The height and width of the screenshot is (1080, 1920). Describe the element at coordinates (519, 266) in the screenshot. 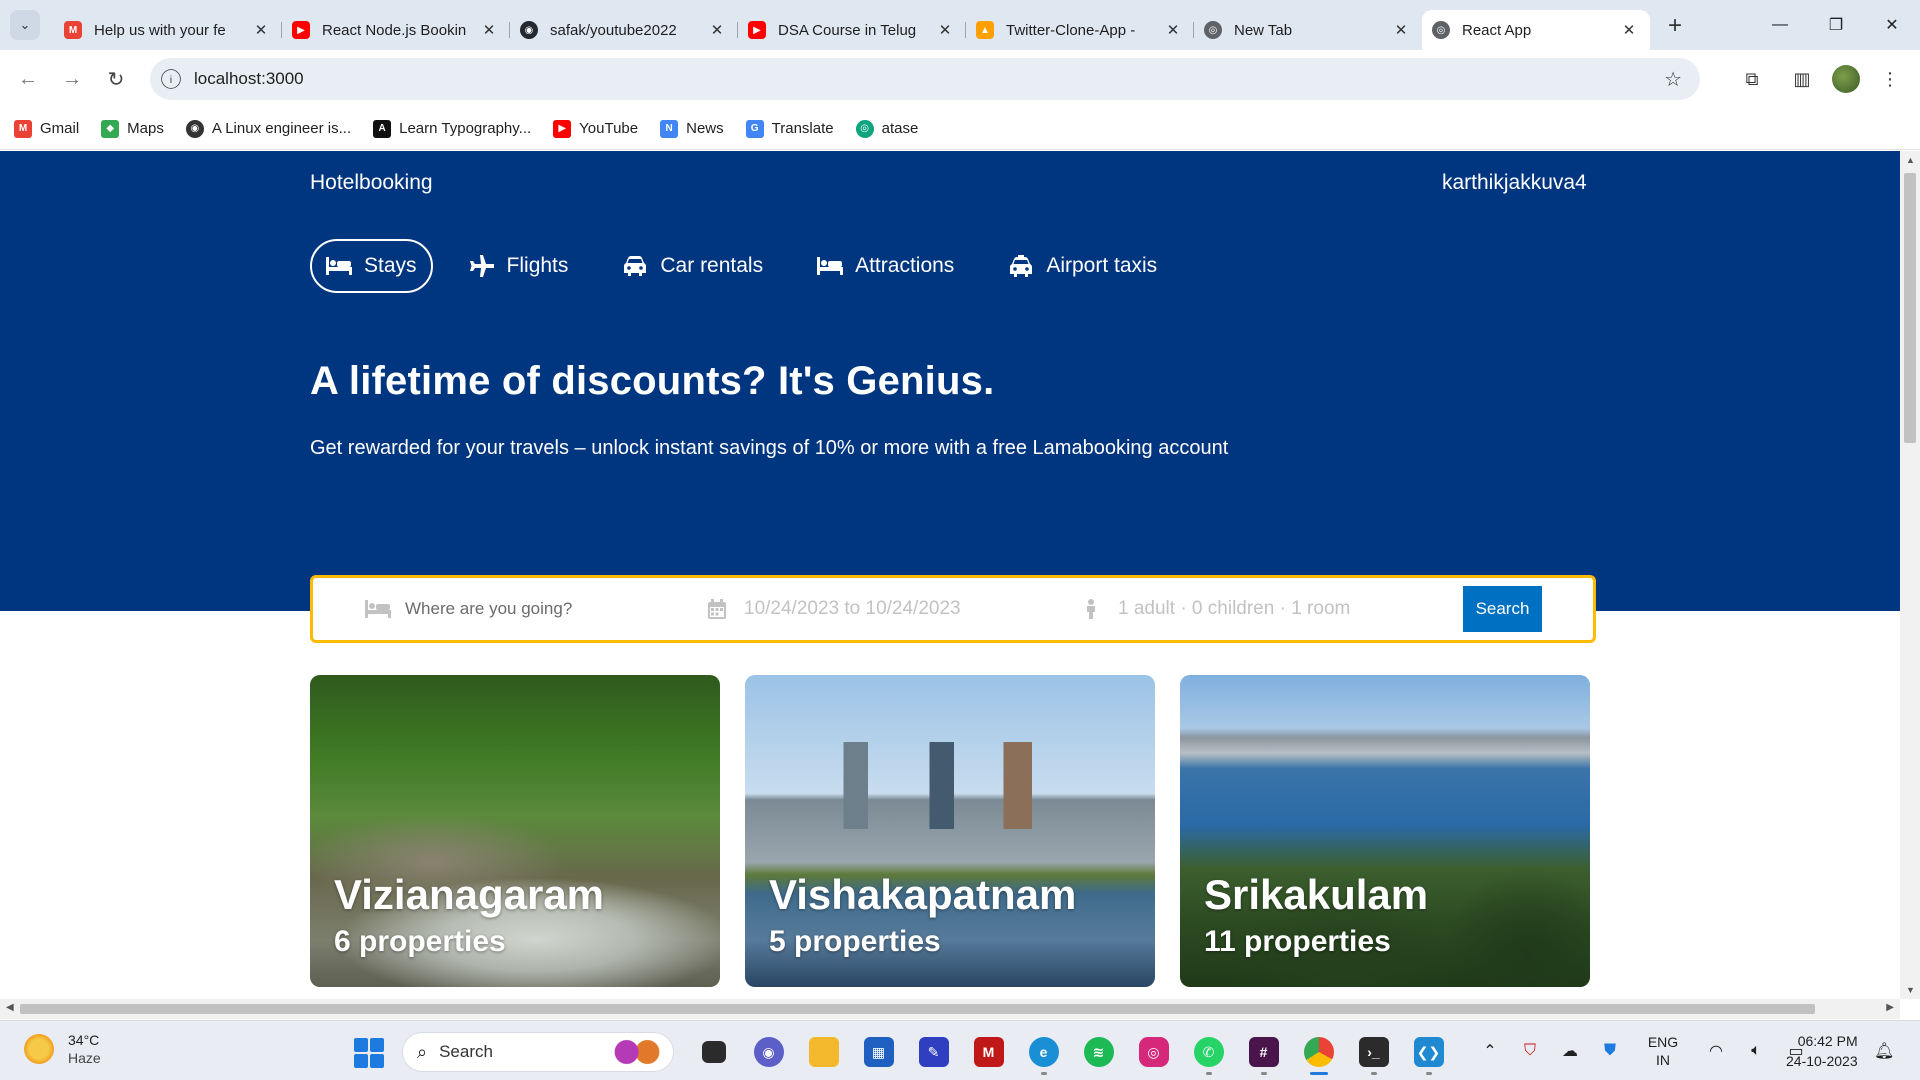

I see `nav-item-flights: Flights` at that location.